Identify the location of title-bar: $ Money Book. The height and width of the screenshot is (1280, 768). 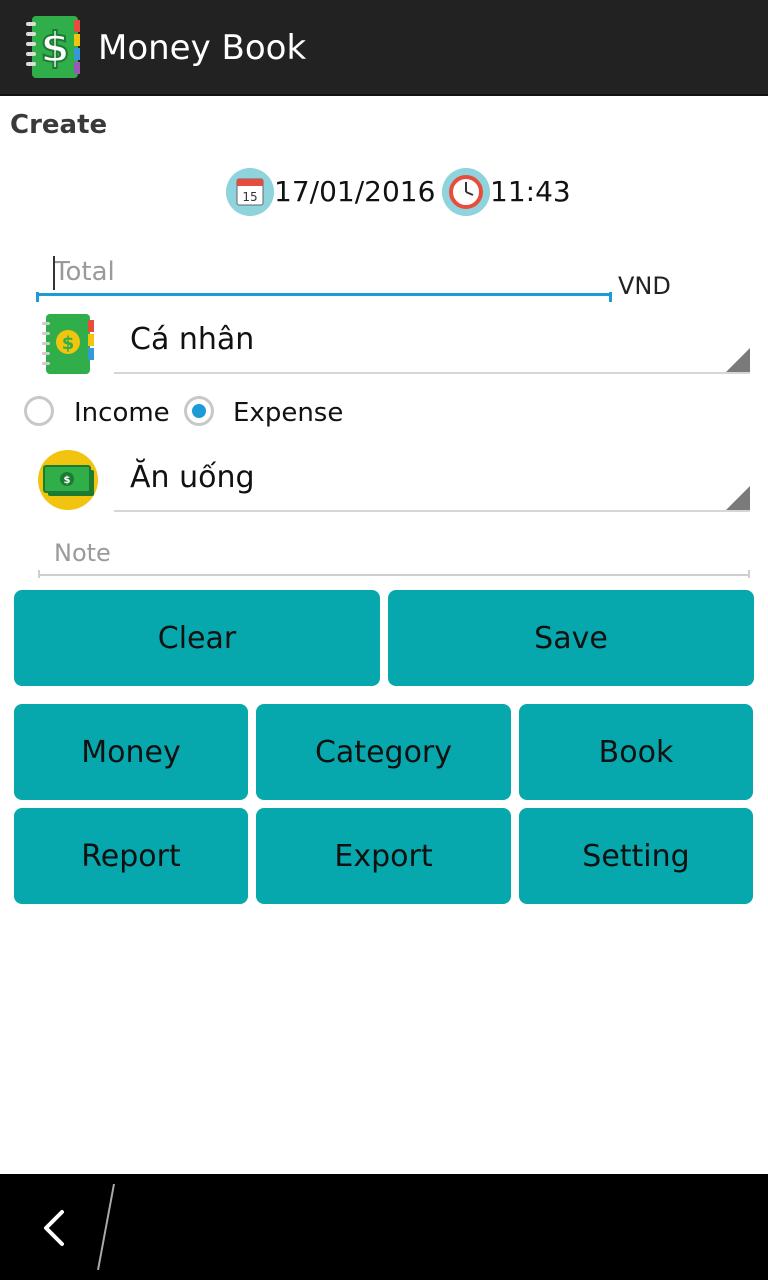
(384, 48).